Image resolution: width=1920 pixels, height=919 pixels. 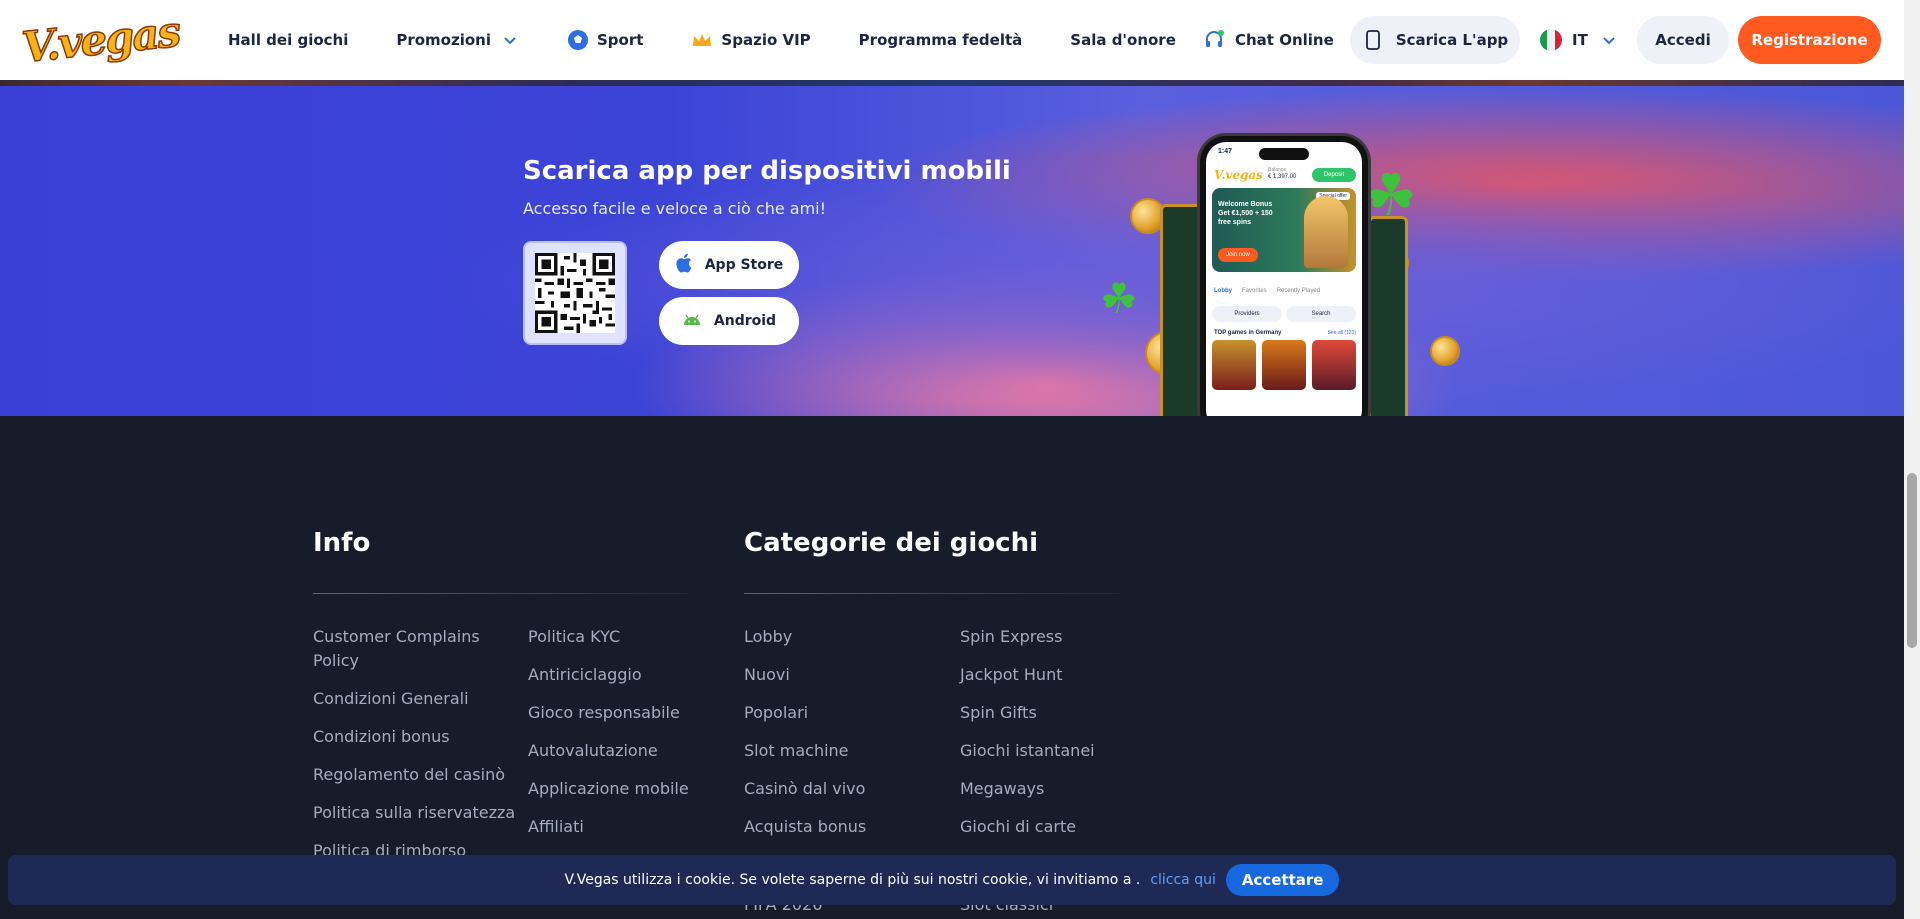 What do you see at coordinates (1254, 291) in the screenshot?
I see `phone-tab: Favorites` at bounding box center [1254, 291].